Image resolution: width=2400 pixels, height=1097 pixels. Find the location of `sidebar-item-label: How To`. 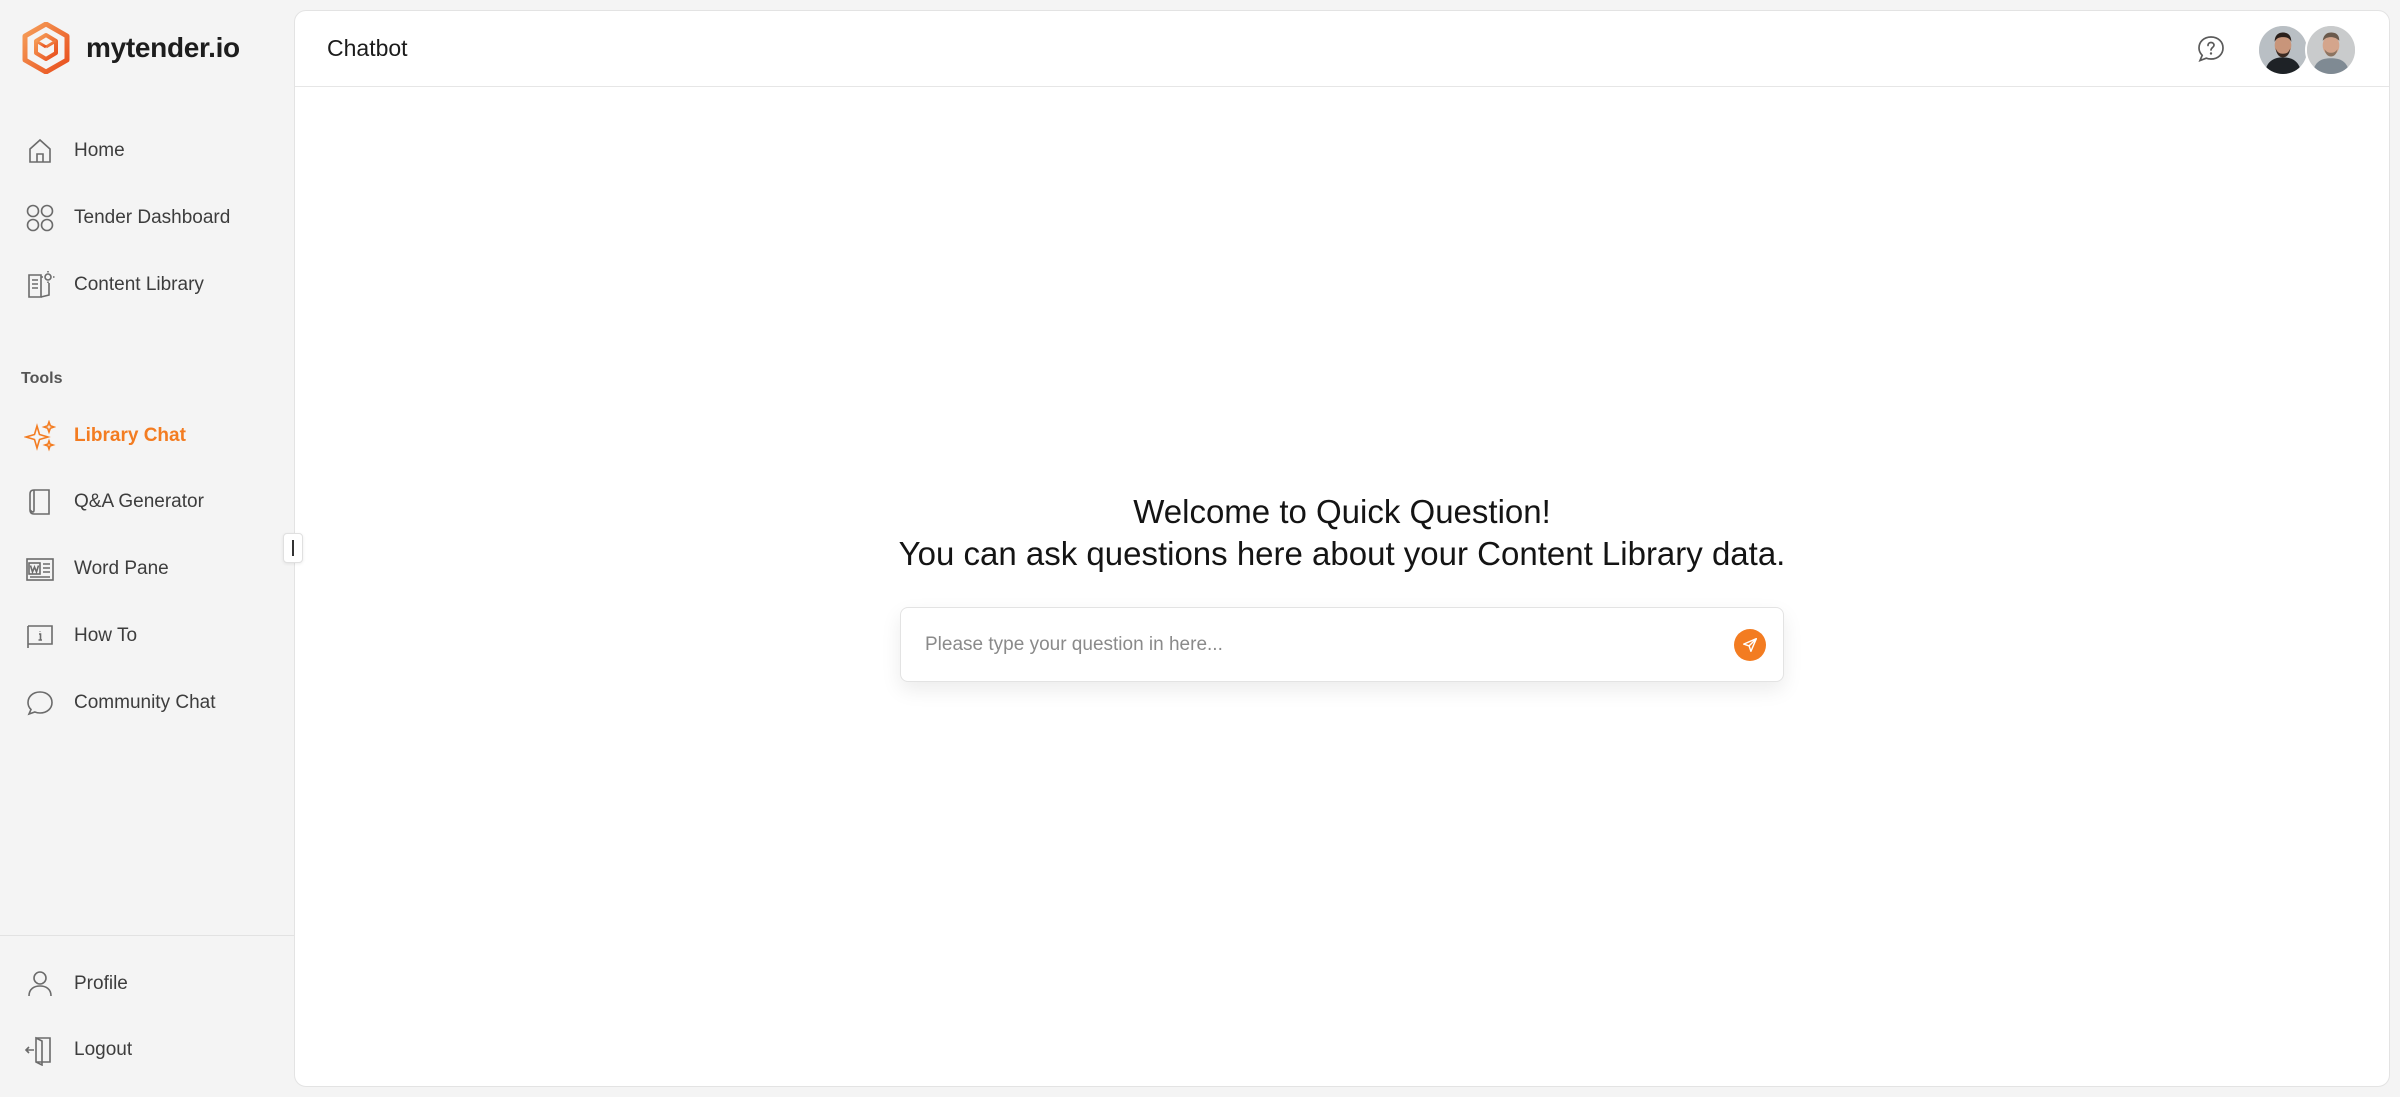

sidebar-item-label: How To is located at coordinates (106, 635).